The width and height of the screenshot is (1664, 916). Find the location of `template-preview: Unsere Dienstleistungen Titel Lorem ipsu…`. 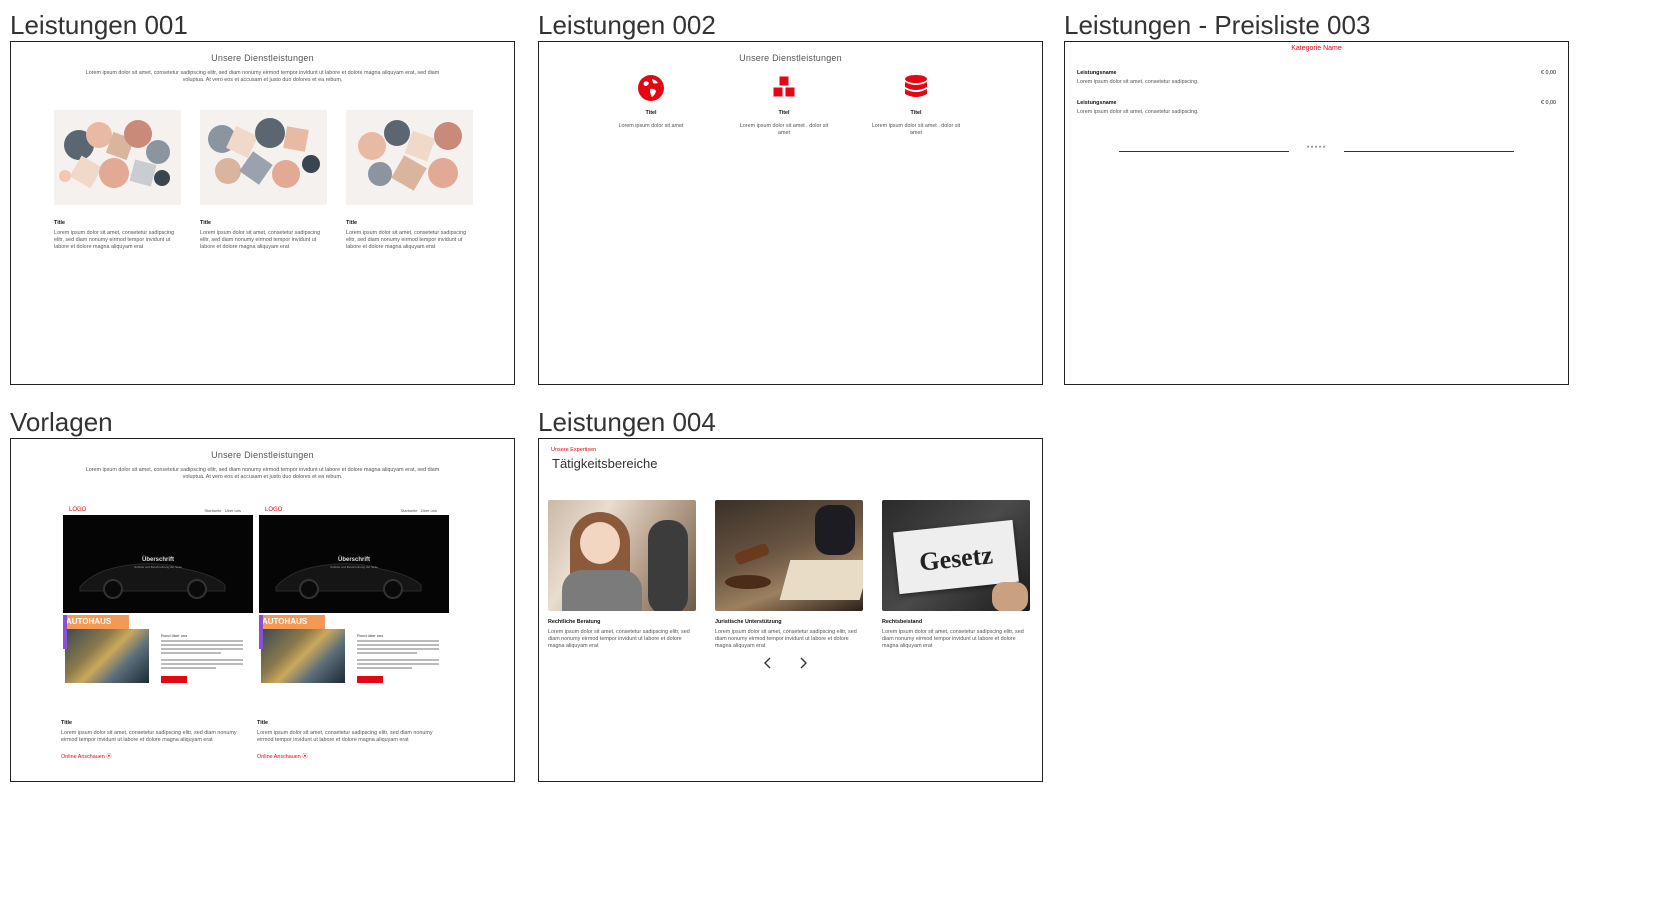

template-preview: Unsere Dienstleistungen Titel Lorem ipsu… is located at coordinates (790, 213).